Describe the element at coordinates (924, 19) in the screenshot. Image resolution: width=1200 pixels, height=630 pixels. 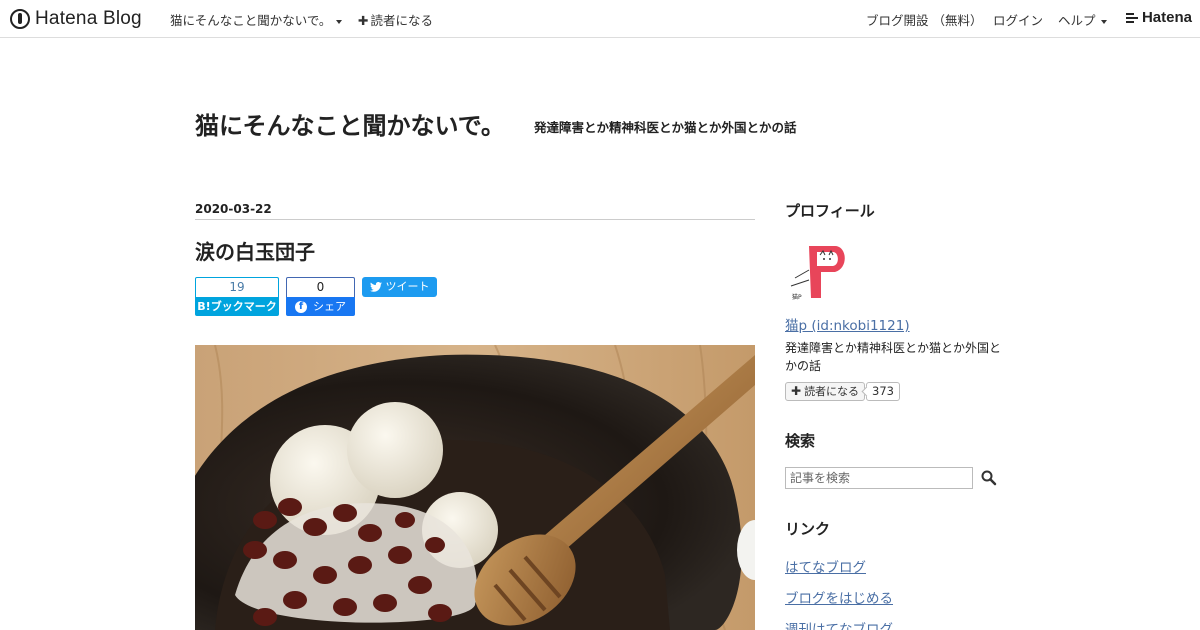
I see `open-blog-link: ブログ開設 （無料）` at that location.